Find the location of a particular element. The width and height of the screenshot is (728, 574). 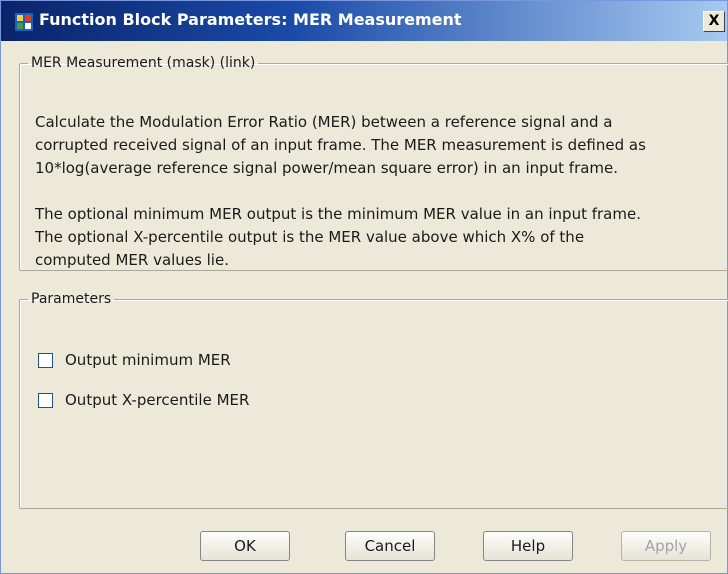

output-minimum-mer-label: Output minimum MER is located at coordinates (148, 360).